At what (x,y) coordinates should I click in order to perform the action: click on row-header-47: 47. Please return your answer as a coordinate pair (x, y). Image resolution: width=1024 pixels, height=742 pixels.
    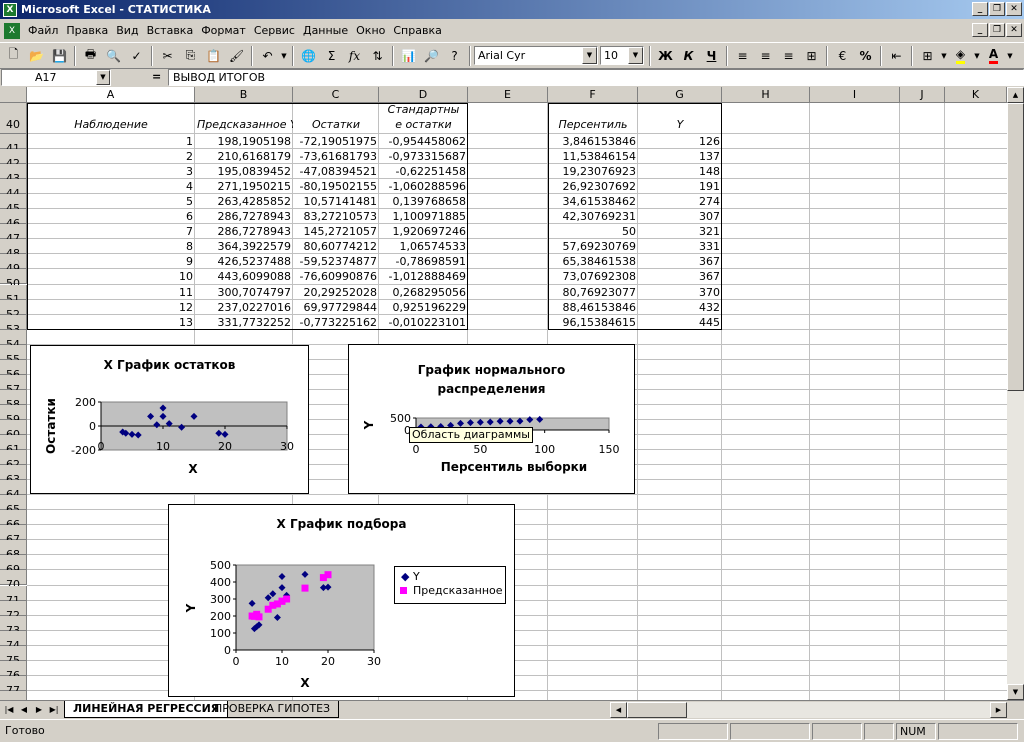
    Looking at the image, I should click on (13, 234).